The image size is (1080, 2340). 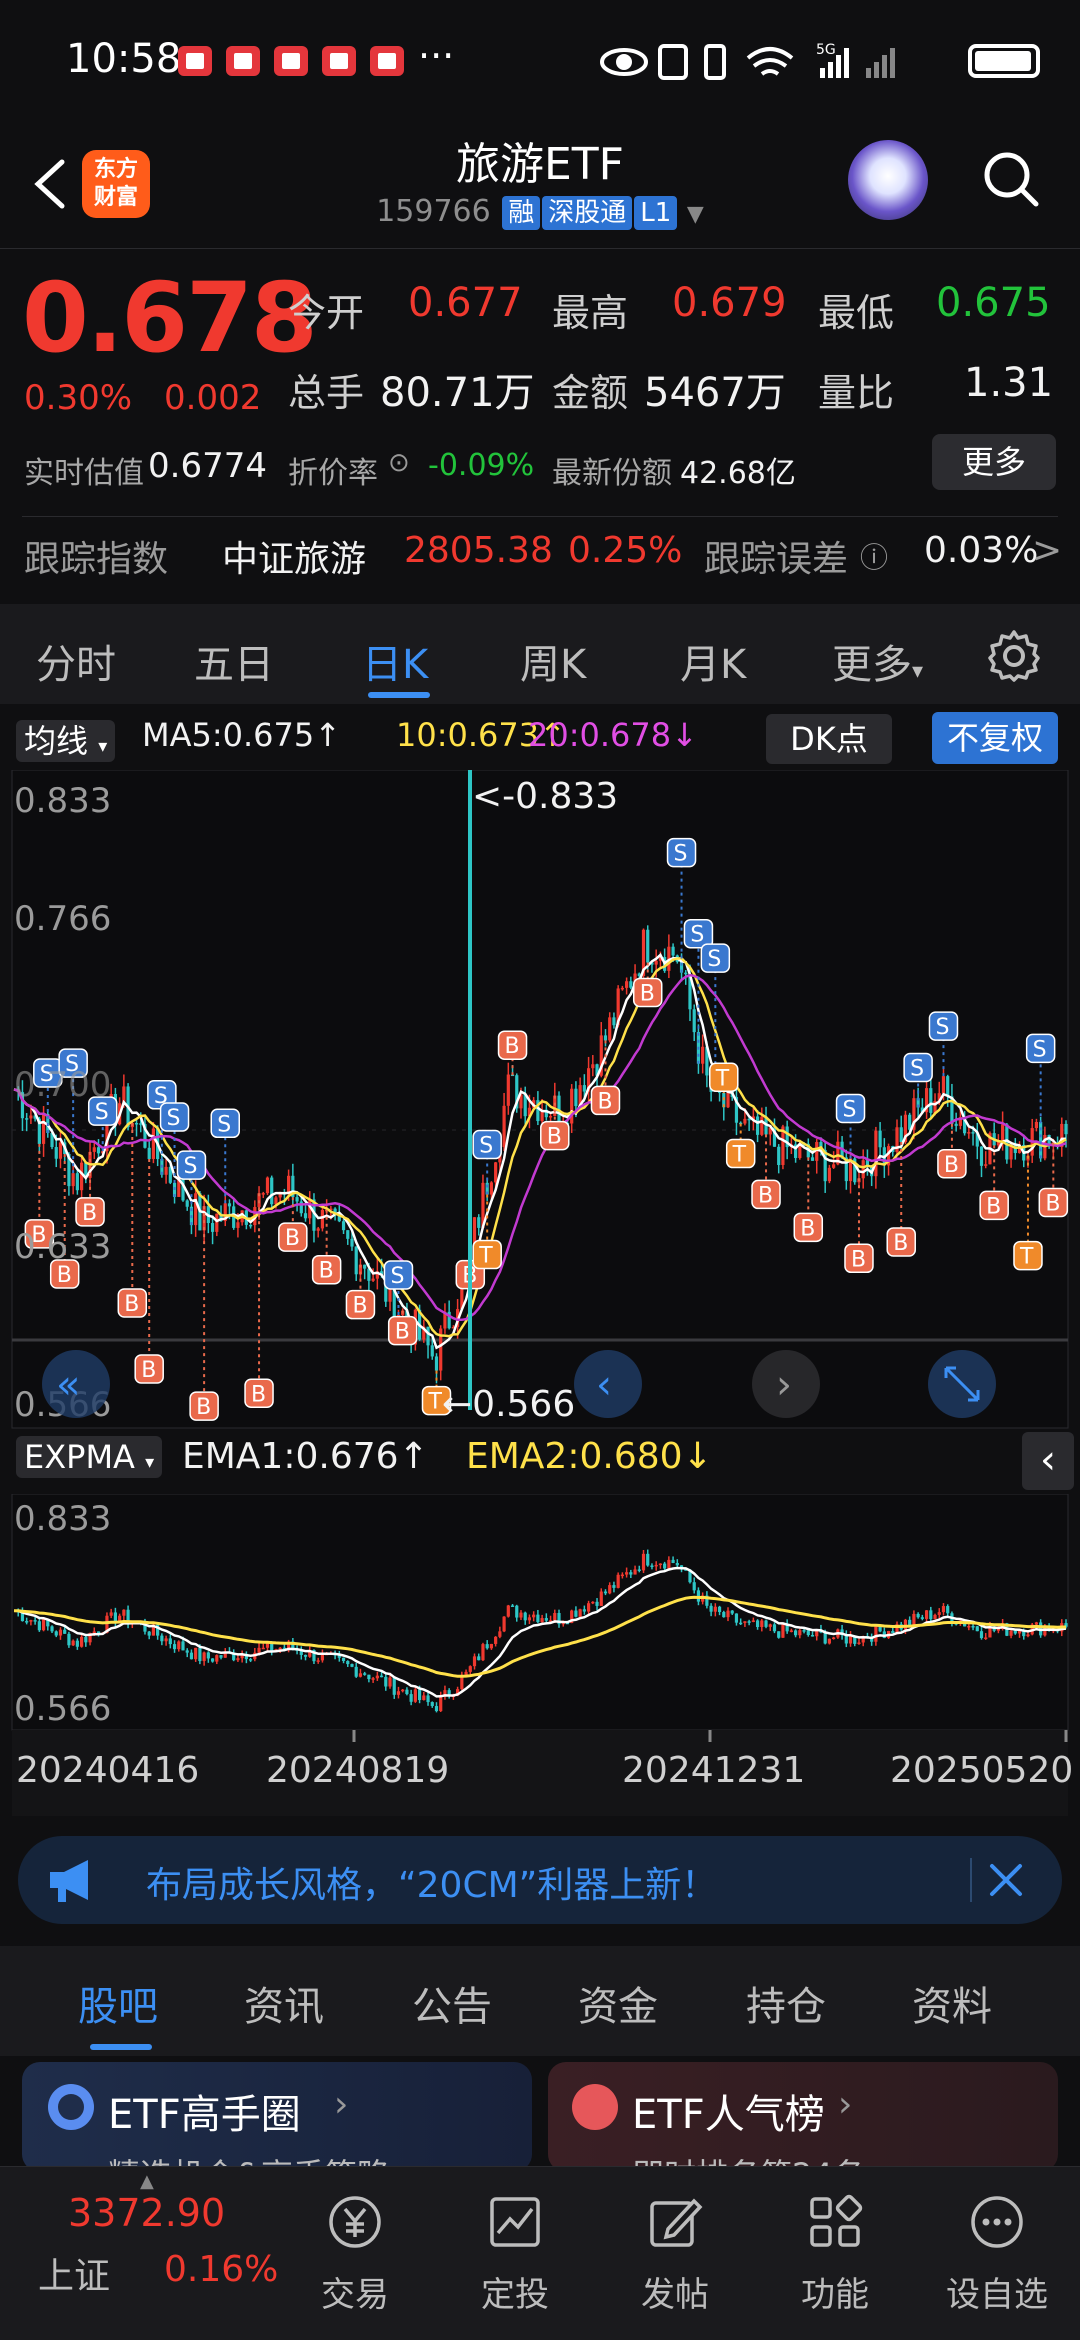 I want to click on assistant-robot-icon, so click(x=888, y=180).